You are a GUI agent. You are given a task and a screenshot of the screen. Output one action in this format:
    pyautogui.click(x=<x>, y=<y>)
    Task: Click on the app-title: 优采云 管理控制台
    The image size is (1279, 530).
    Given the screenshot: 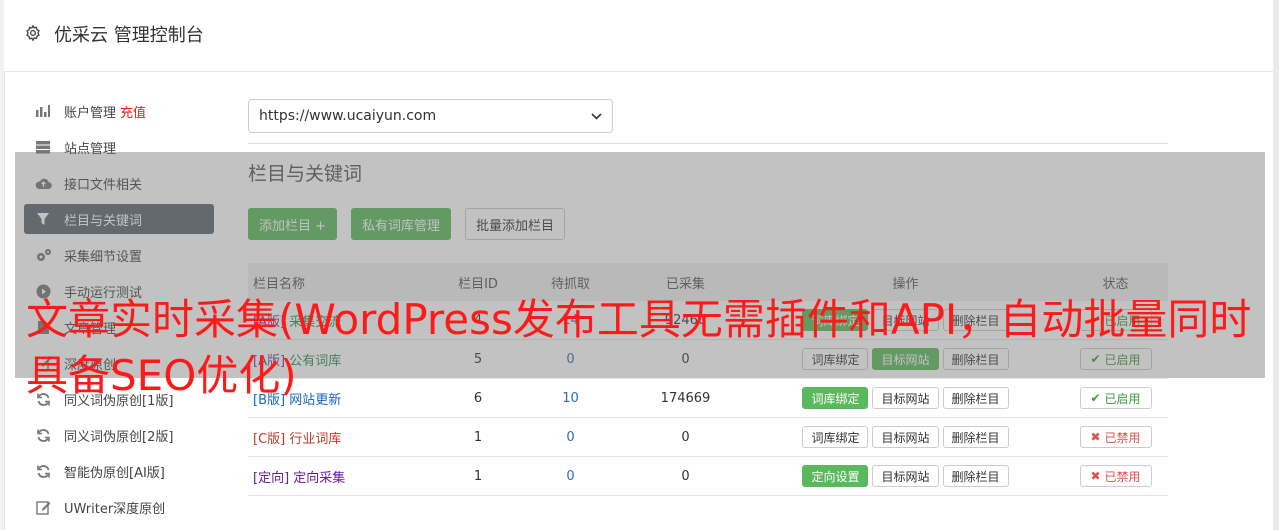 What is the action you would take?
    pyautogui.click(x=129, y=35)
    